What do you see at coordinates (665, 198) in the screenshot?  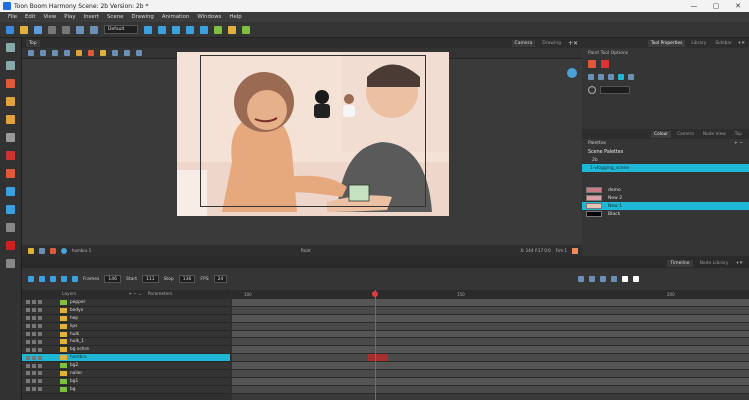 I see `swatch-row-1: New 2` at bounding box center [665, 198].